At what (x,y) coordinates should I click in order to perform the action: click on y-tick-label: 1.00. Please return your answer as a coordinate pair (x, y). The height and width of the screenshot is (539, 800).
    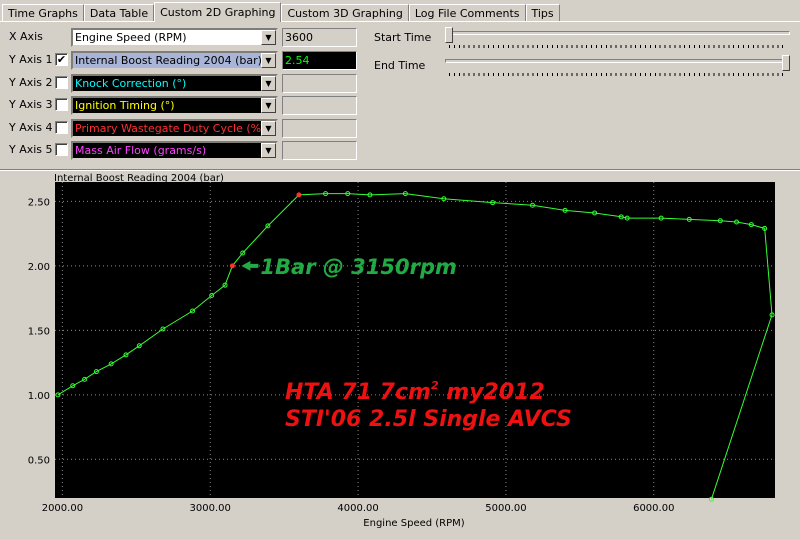
    Looking at the image, I should click on (39, 396).